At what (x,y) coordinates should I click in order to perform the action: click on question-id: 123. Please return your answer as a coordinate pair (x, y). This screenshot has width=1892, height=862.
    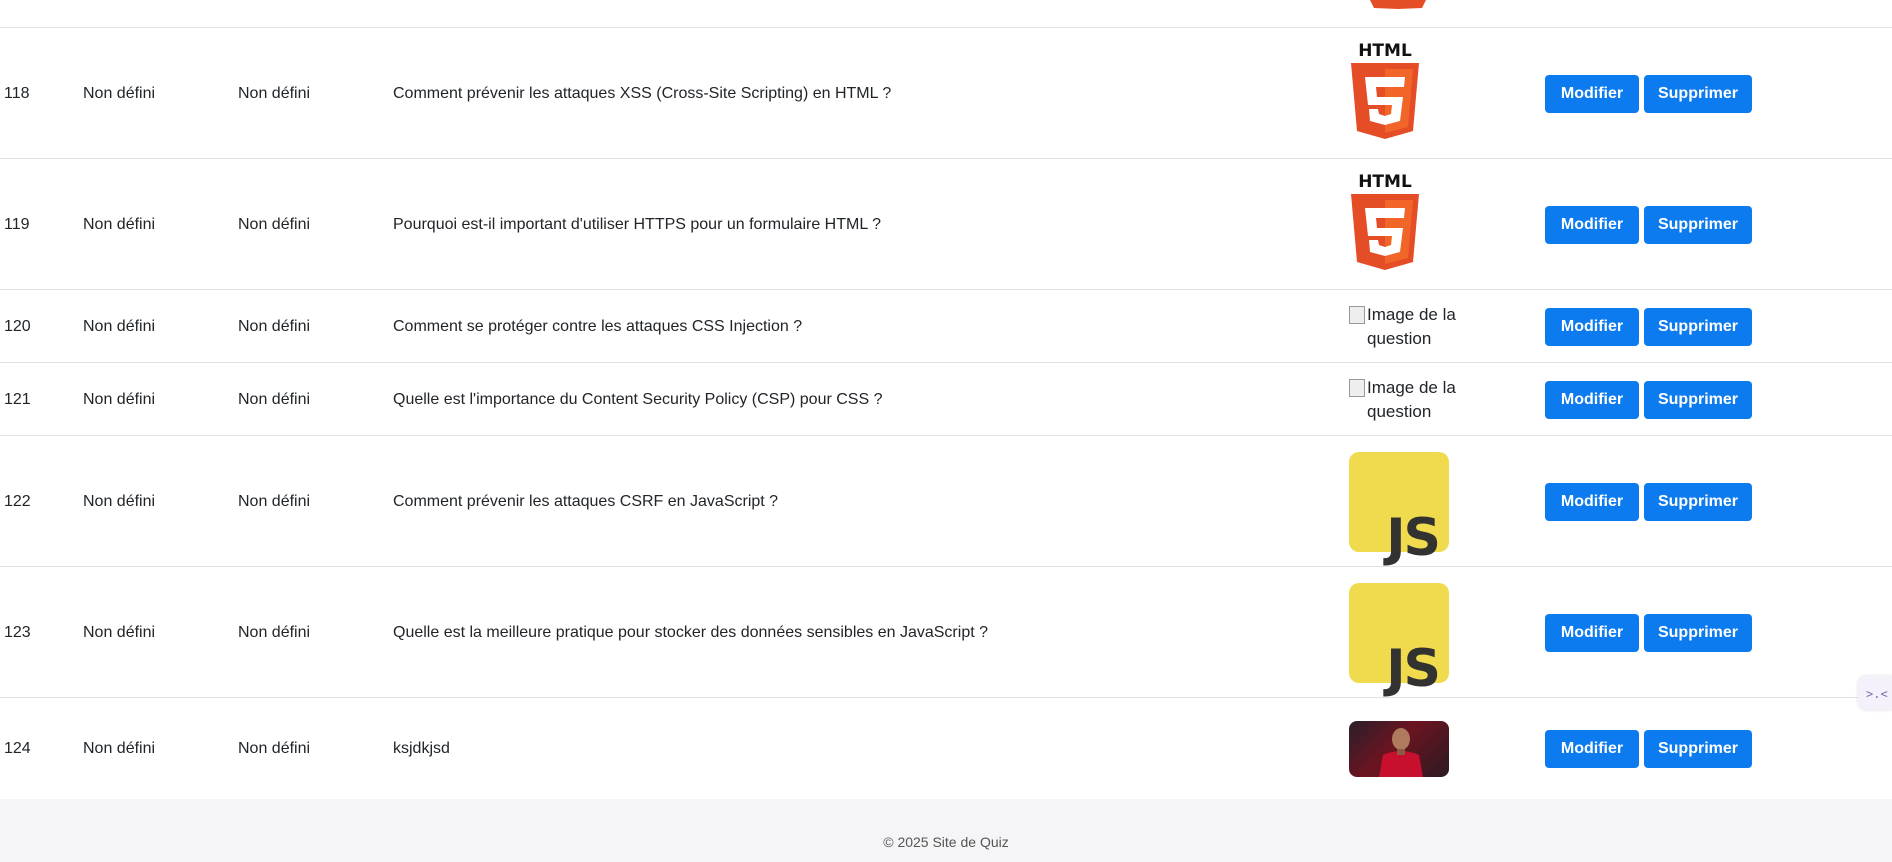
    Looking at the image, I should click on (17, 632).